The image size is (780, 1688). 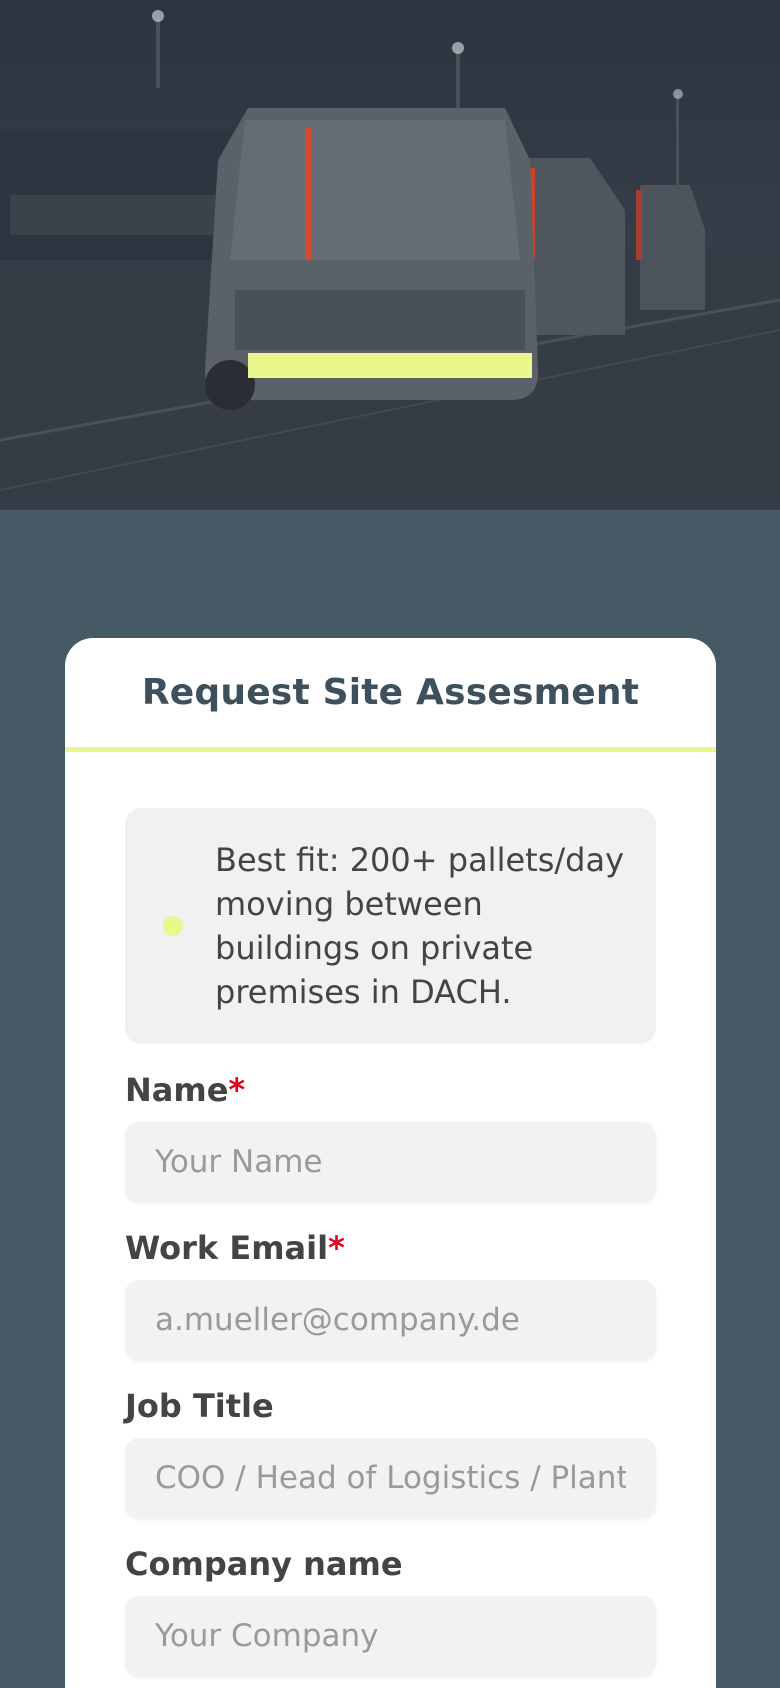 I want to click on company-name-label: Company name, so click(x=264, y=1564).